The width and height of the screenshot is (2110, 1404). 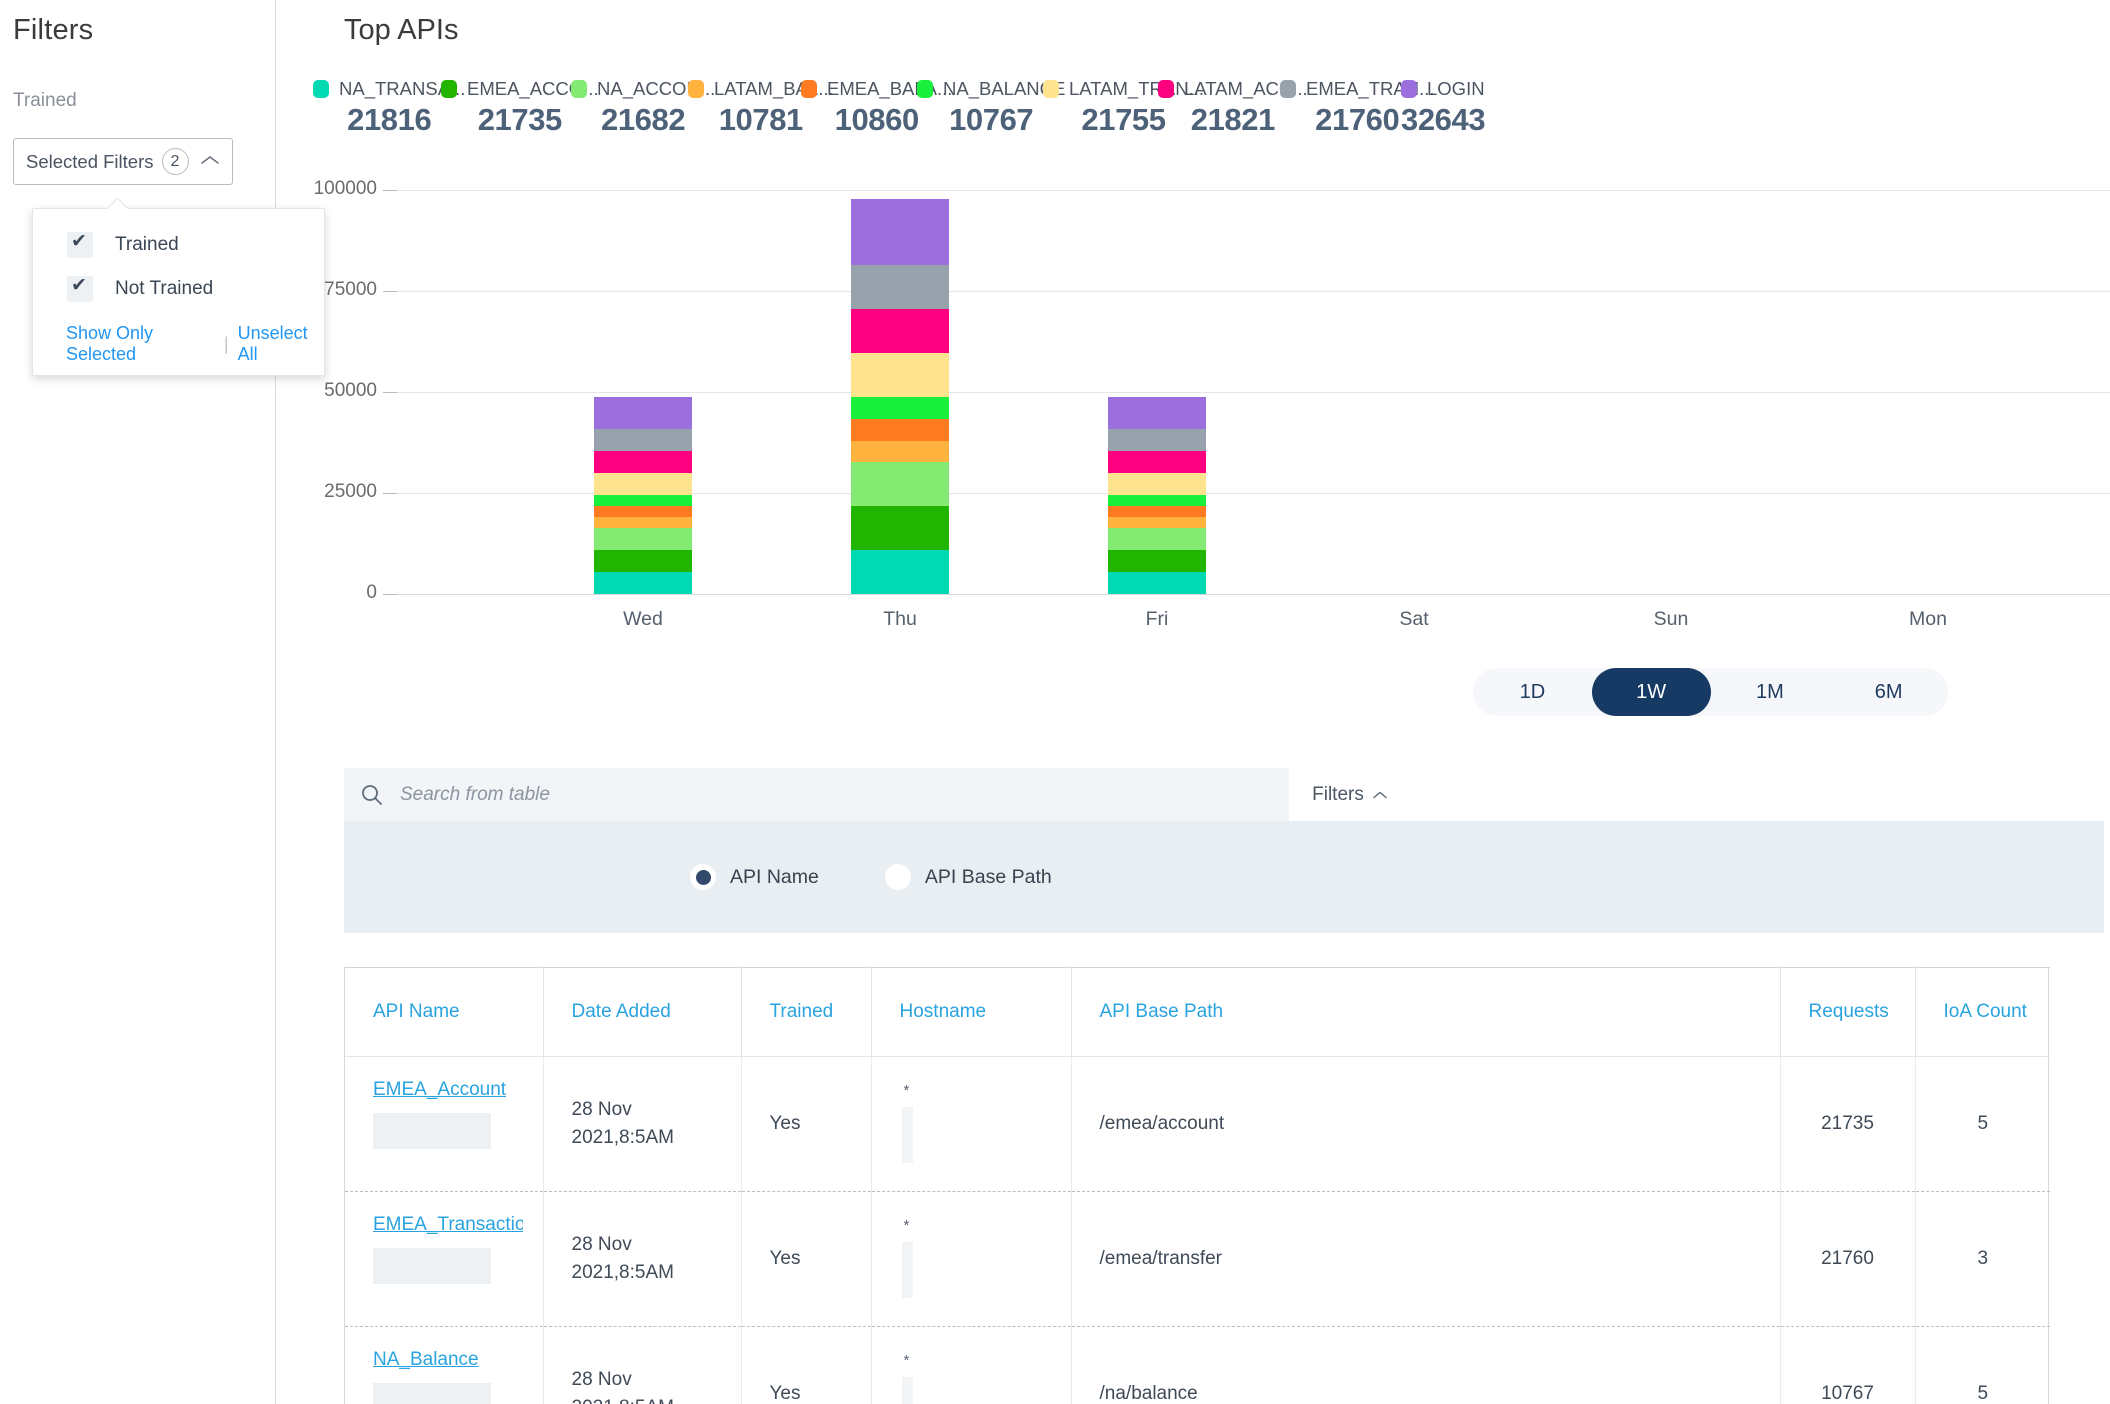 I want to click on page-title: Filters, so click(x=53, y=30).